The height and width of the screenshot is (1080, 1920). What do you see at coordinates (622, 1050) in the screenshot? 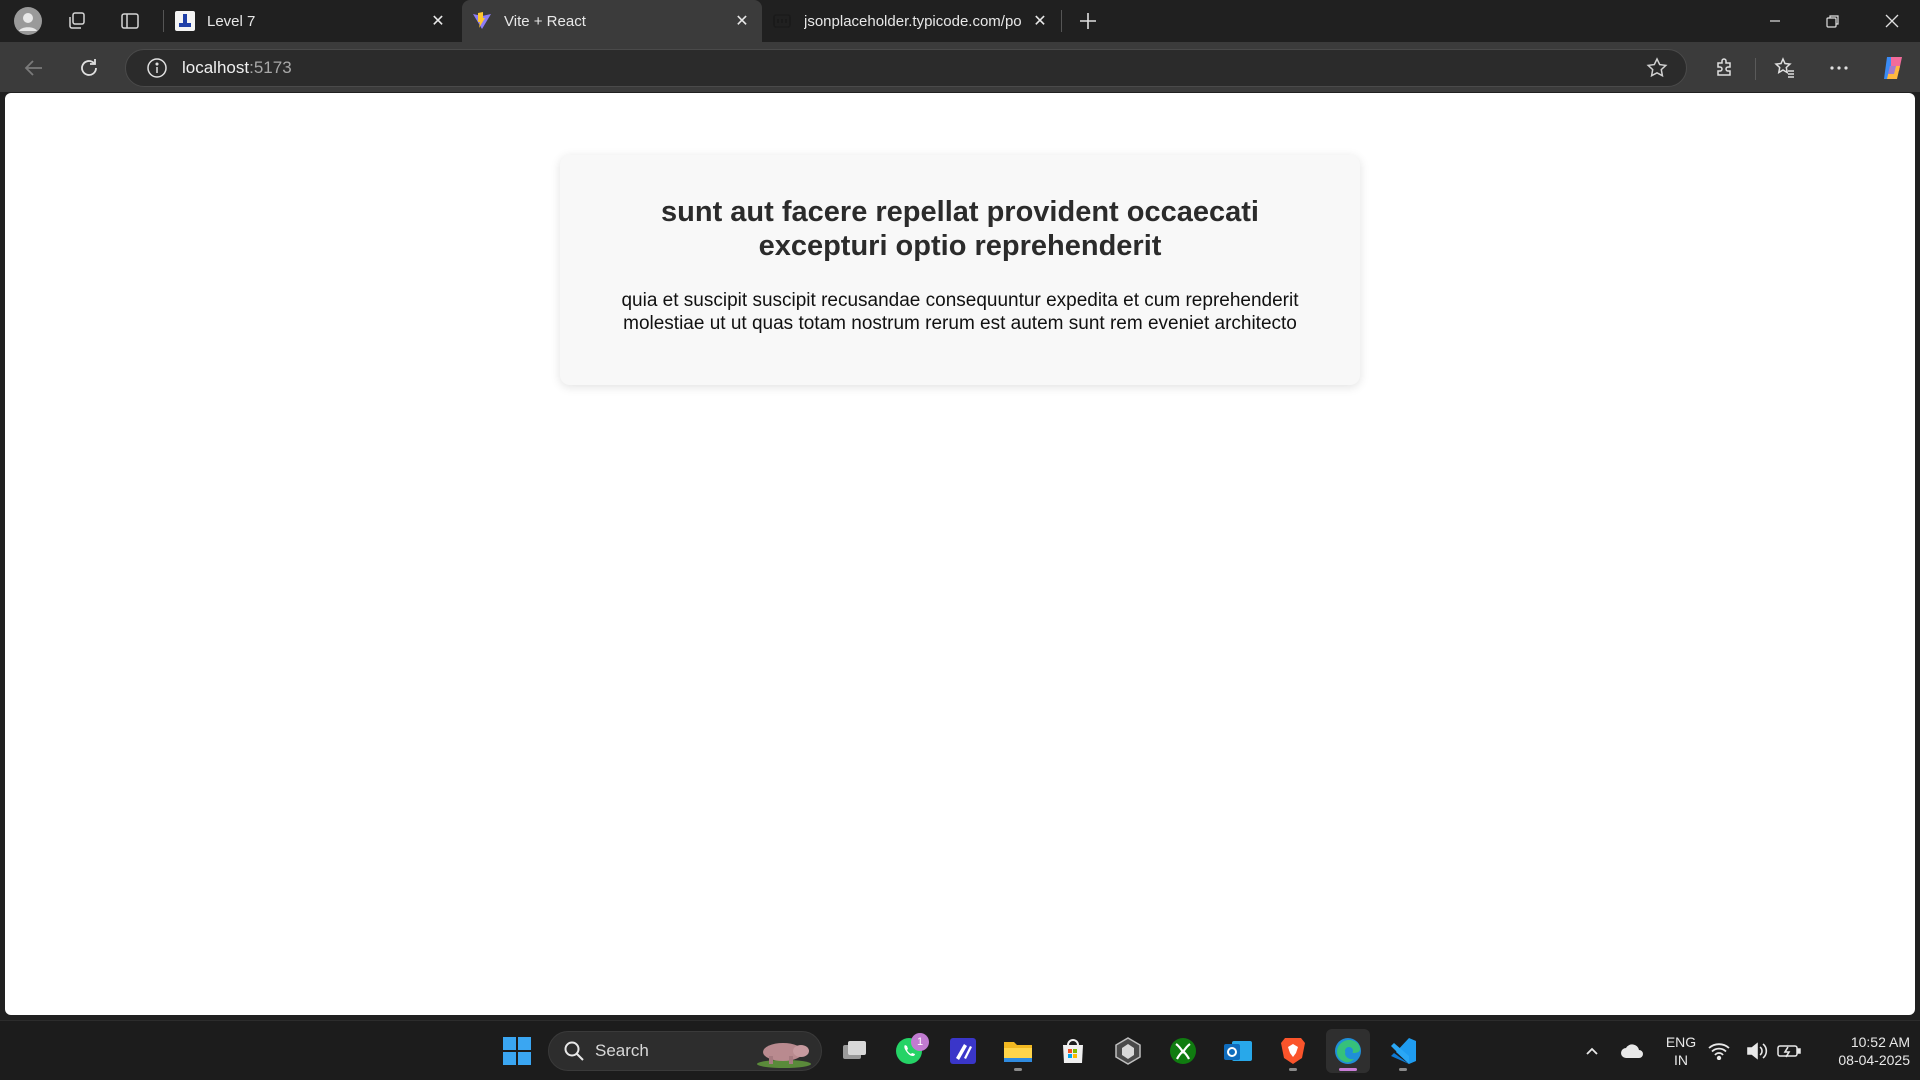
I see `search-label: Search` at bounding box center [622, 1050].